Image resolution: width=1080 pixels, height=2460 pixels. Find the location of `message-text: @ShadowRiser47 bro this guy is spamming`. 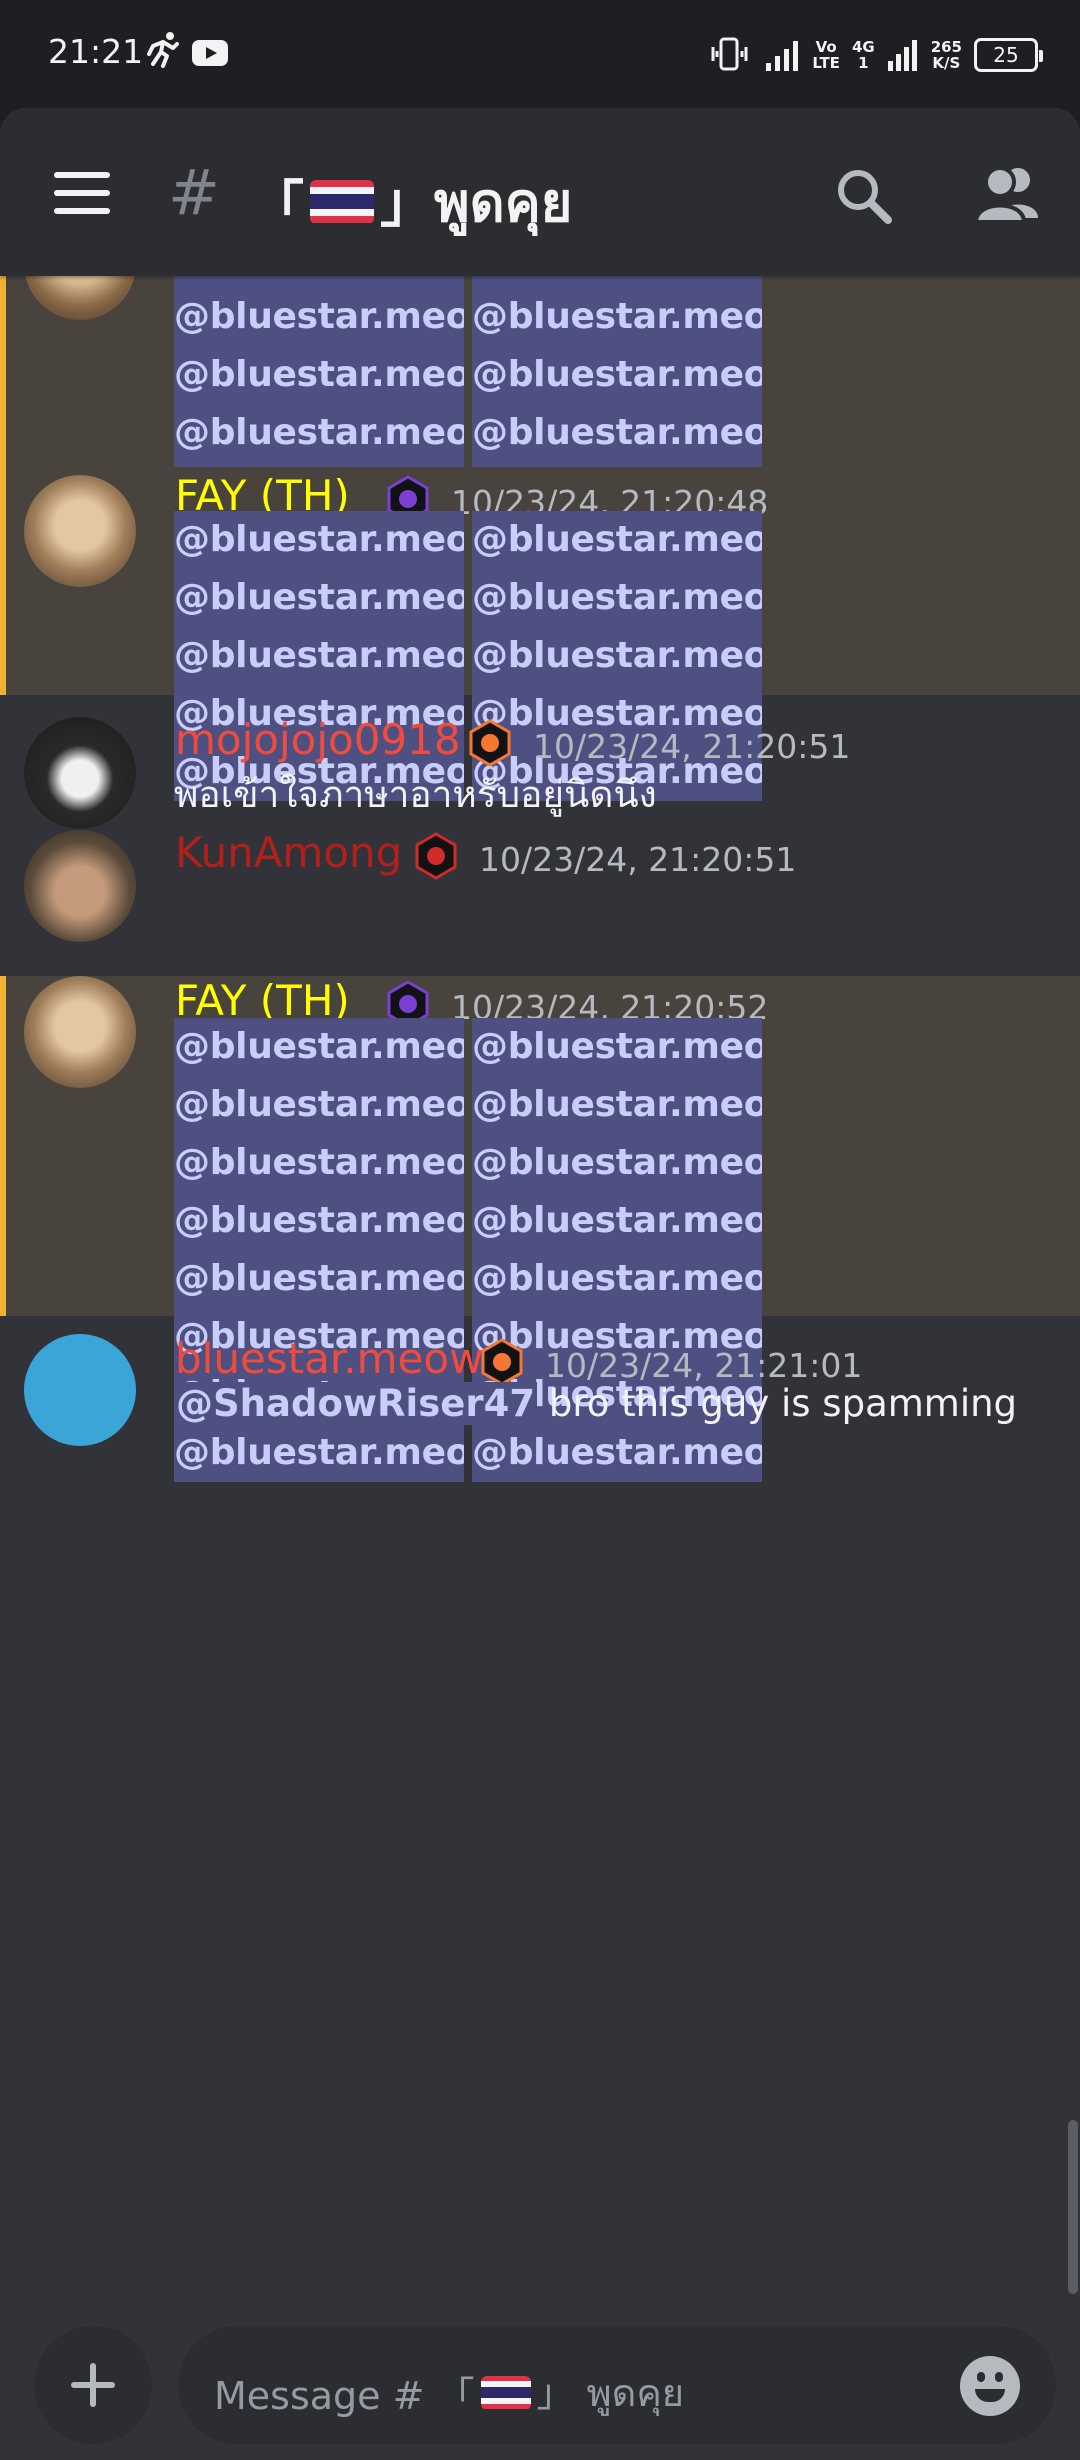

message-text: @ShadowRiser47 bro this guy is spamming is located at coordinates (595, 1403).